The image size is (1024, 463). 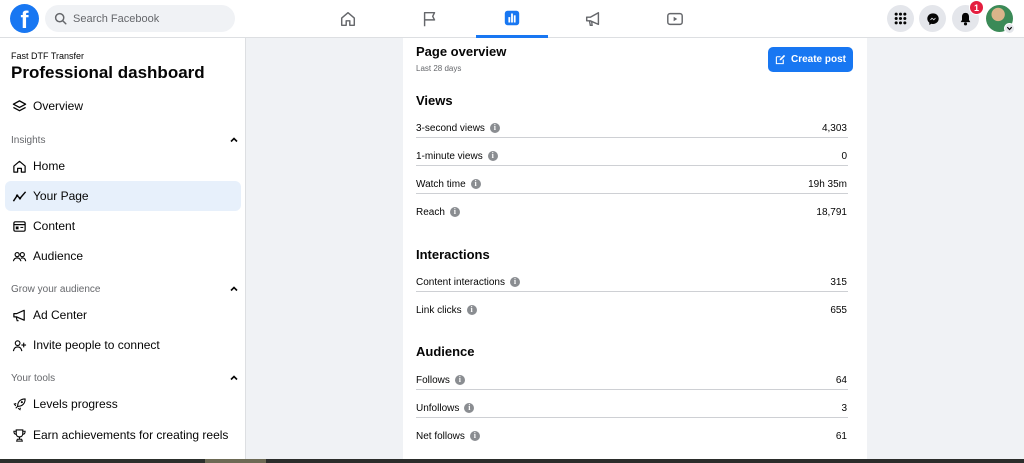 I want to click on sidebar-item-levels: Levels progress, so click(x=123, y=404).